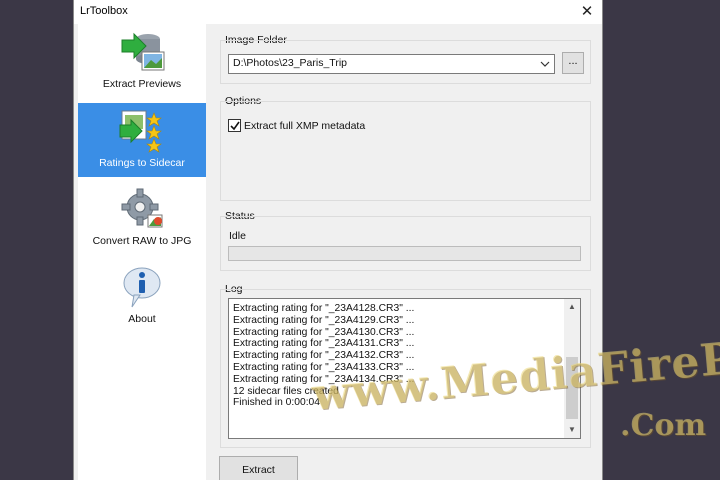  Describe the element at coordinates (405, 243) in the screenshot. I see `status-group` at that location.